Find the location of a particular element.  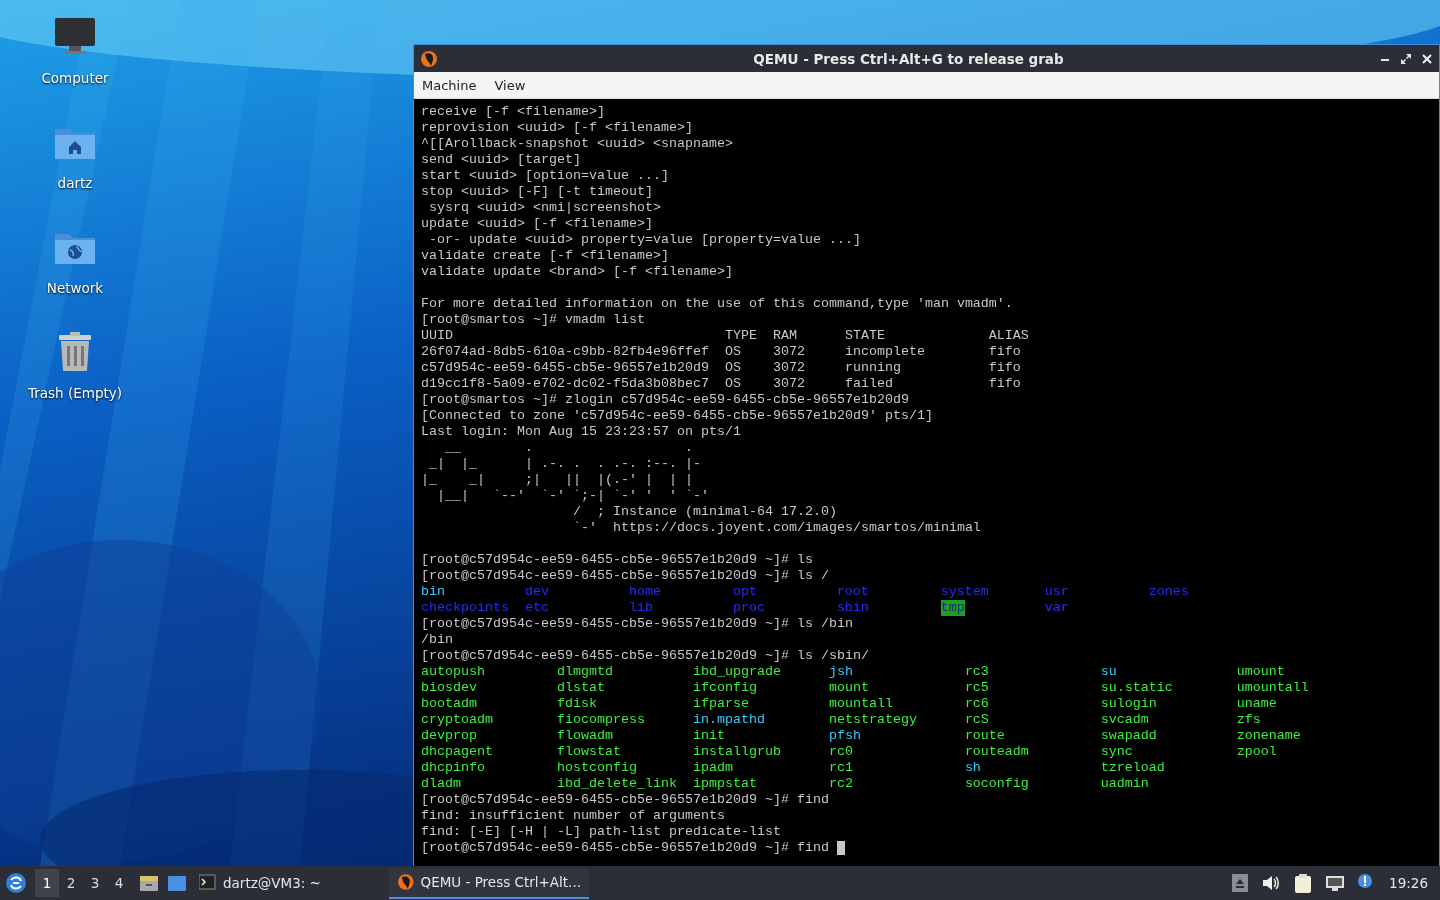

icon-label: Network is located at coordinates (75, 288).